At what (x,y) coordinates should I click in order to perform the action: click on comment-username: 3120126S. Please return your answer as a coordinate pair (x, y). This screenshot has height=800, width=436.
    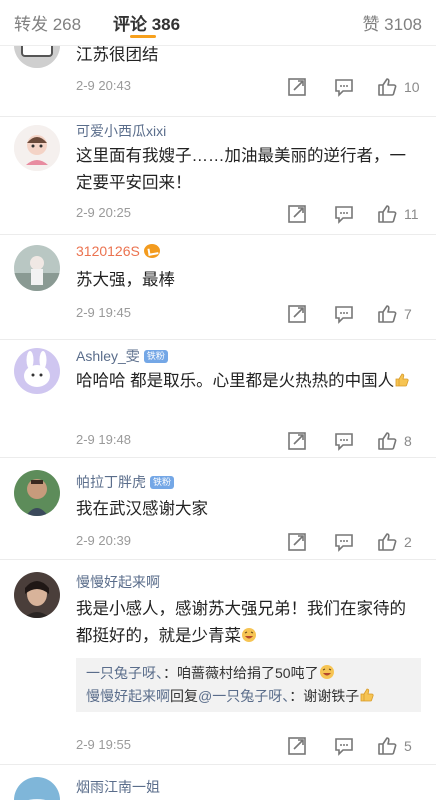
    Looking at the image, I should click on (118, 251).